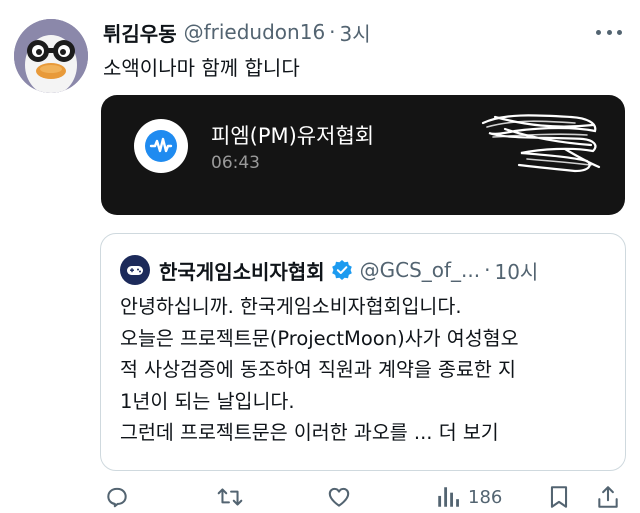  I want to click on quoted-tweet-timestamp: 10시, so click(516, 270).